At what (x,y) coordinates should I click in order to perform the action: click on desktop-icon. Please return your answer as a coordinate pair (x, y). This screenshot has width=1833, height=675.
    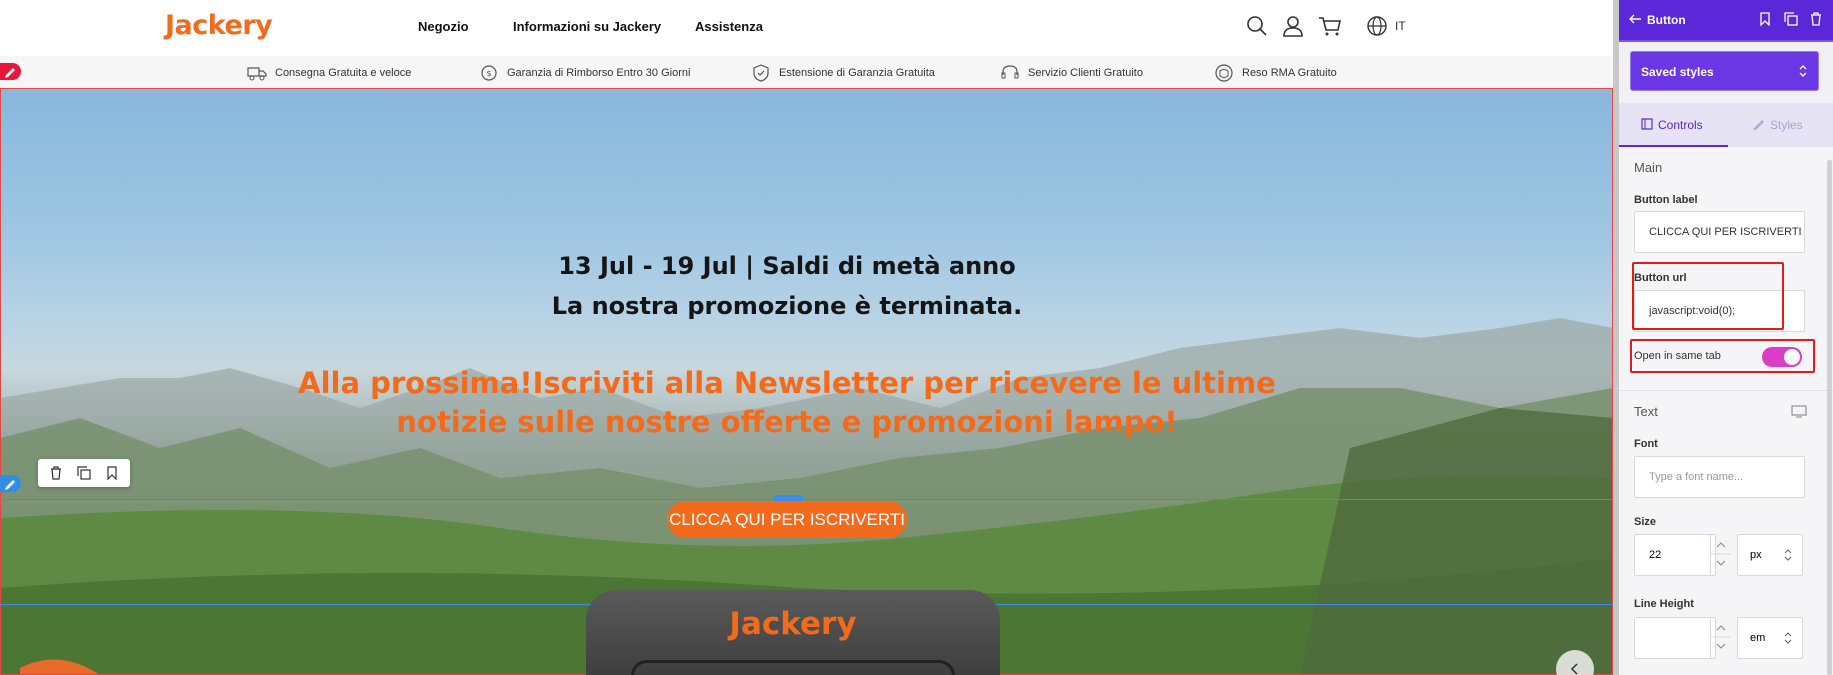
    Looking at the image, I should click on (1799, 414).